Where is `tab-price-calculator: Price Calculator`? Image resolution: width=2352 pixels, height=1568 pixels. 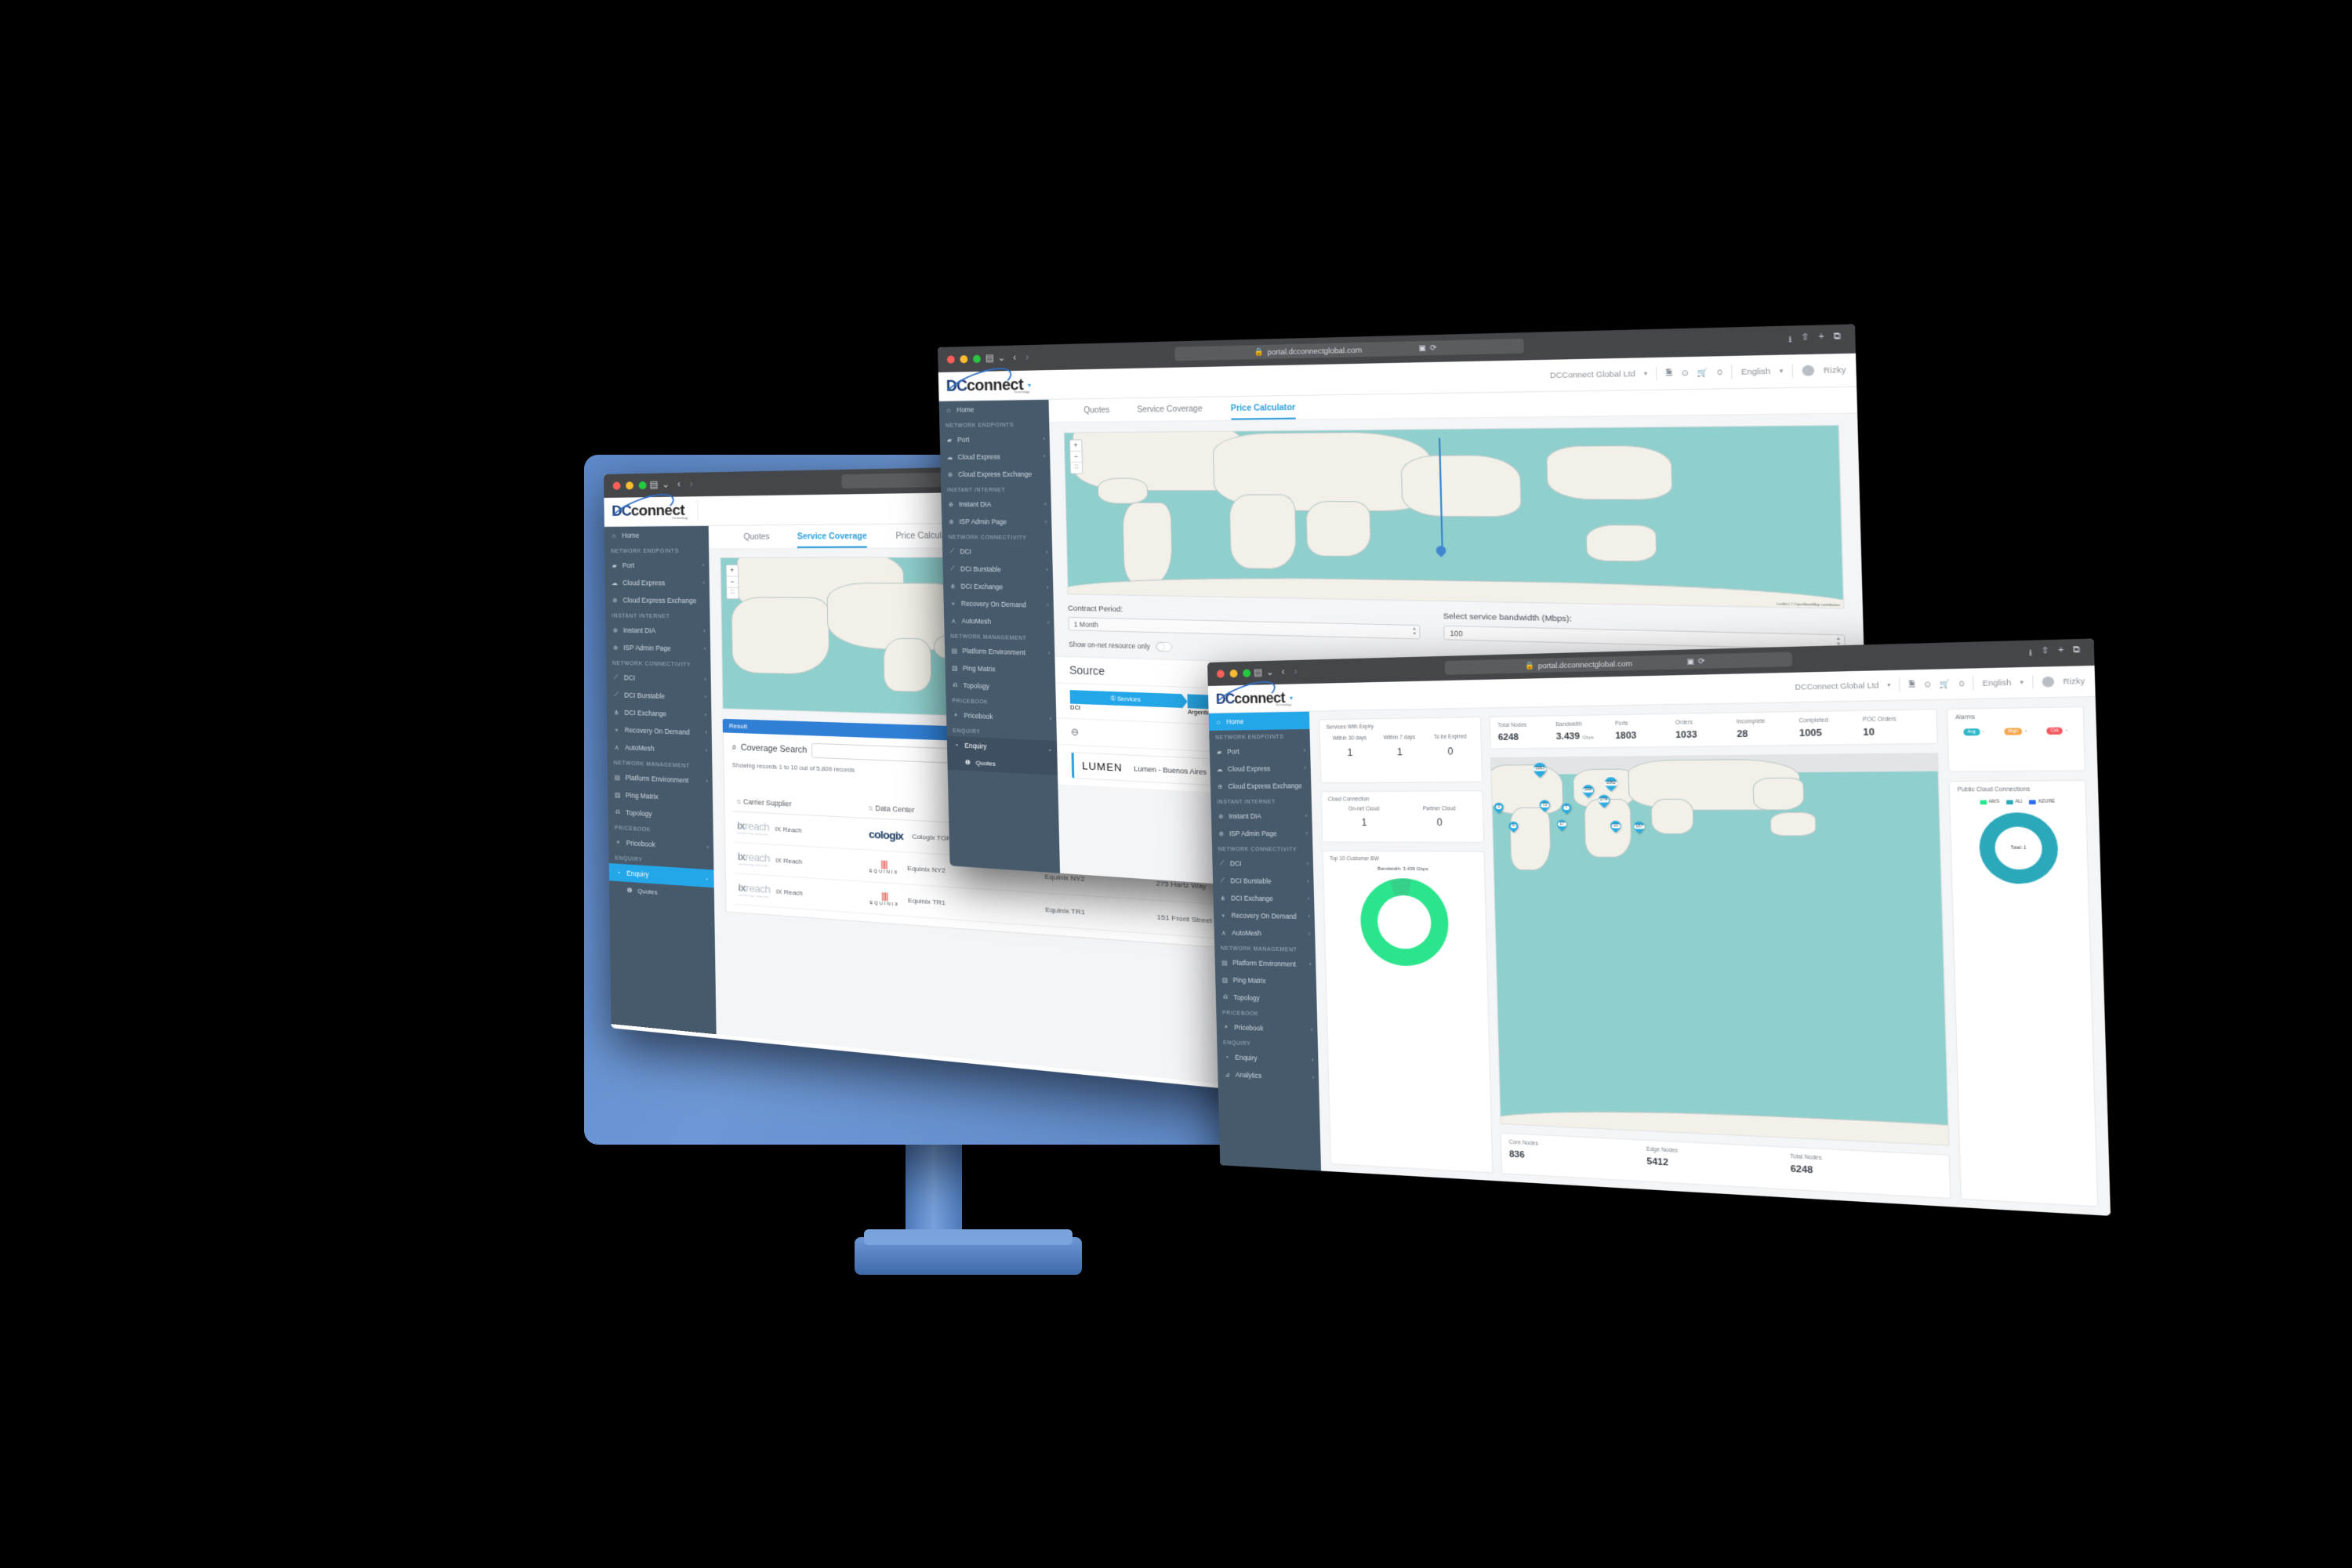
tab-price-calculator: Price Calculator is located at coordinates (1263, 411).